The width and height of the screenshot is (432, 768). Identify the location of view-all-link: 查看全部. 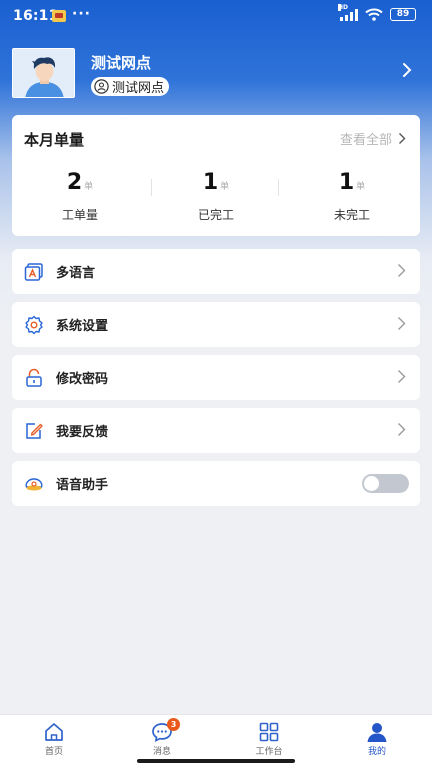
(373, 138).